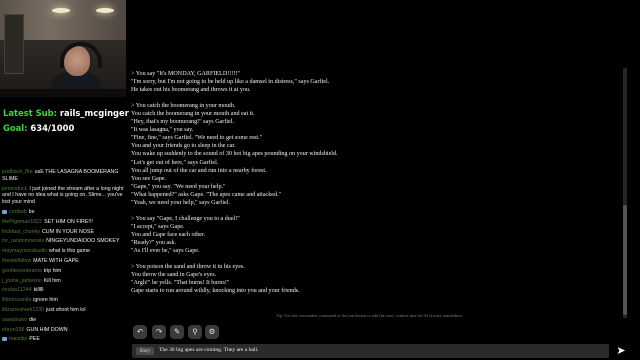 The image size is (640, 360). Describe the element at coordinates (18, 211) in the screenshot. I see `chat-nick: crotbob` at that location.